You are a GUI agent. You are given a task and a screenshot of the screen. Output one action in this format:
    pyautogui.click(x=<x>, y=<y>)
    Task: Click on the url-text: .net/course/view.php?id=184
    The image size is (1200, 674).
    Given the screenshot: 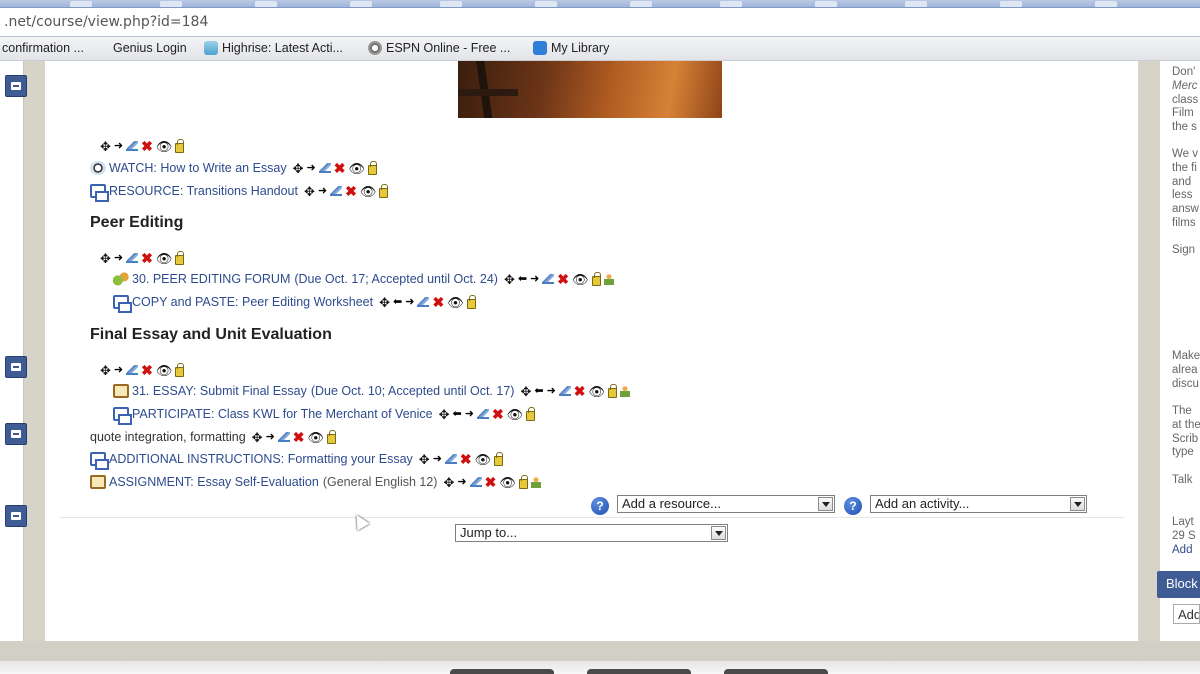 What is the action you would take?
    pyautogui.click(x=106, y=22)
    